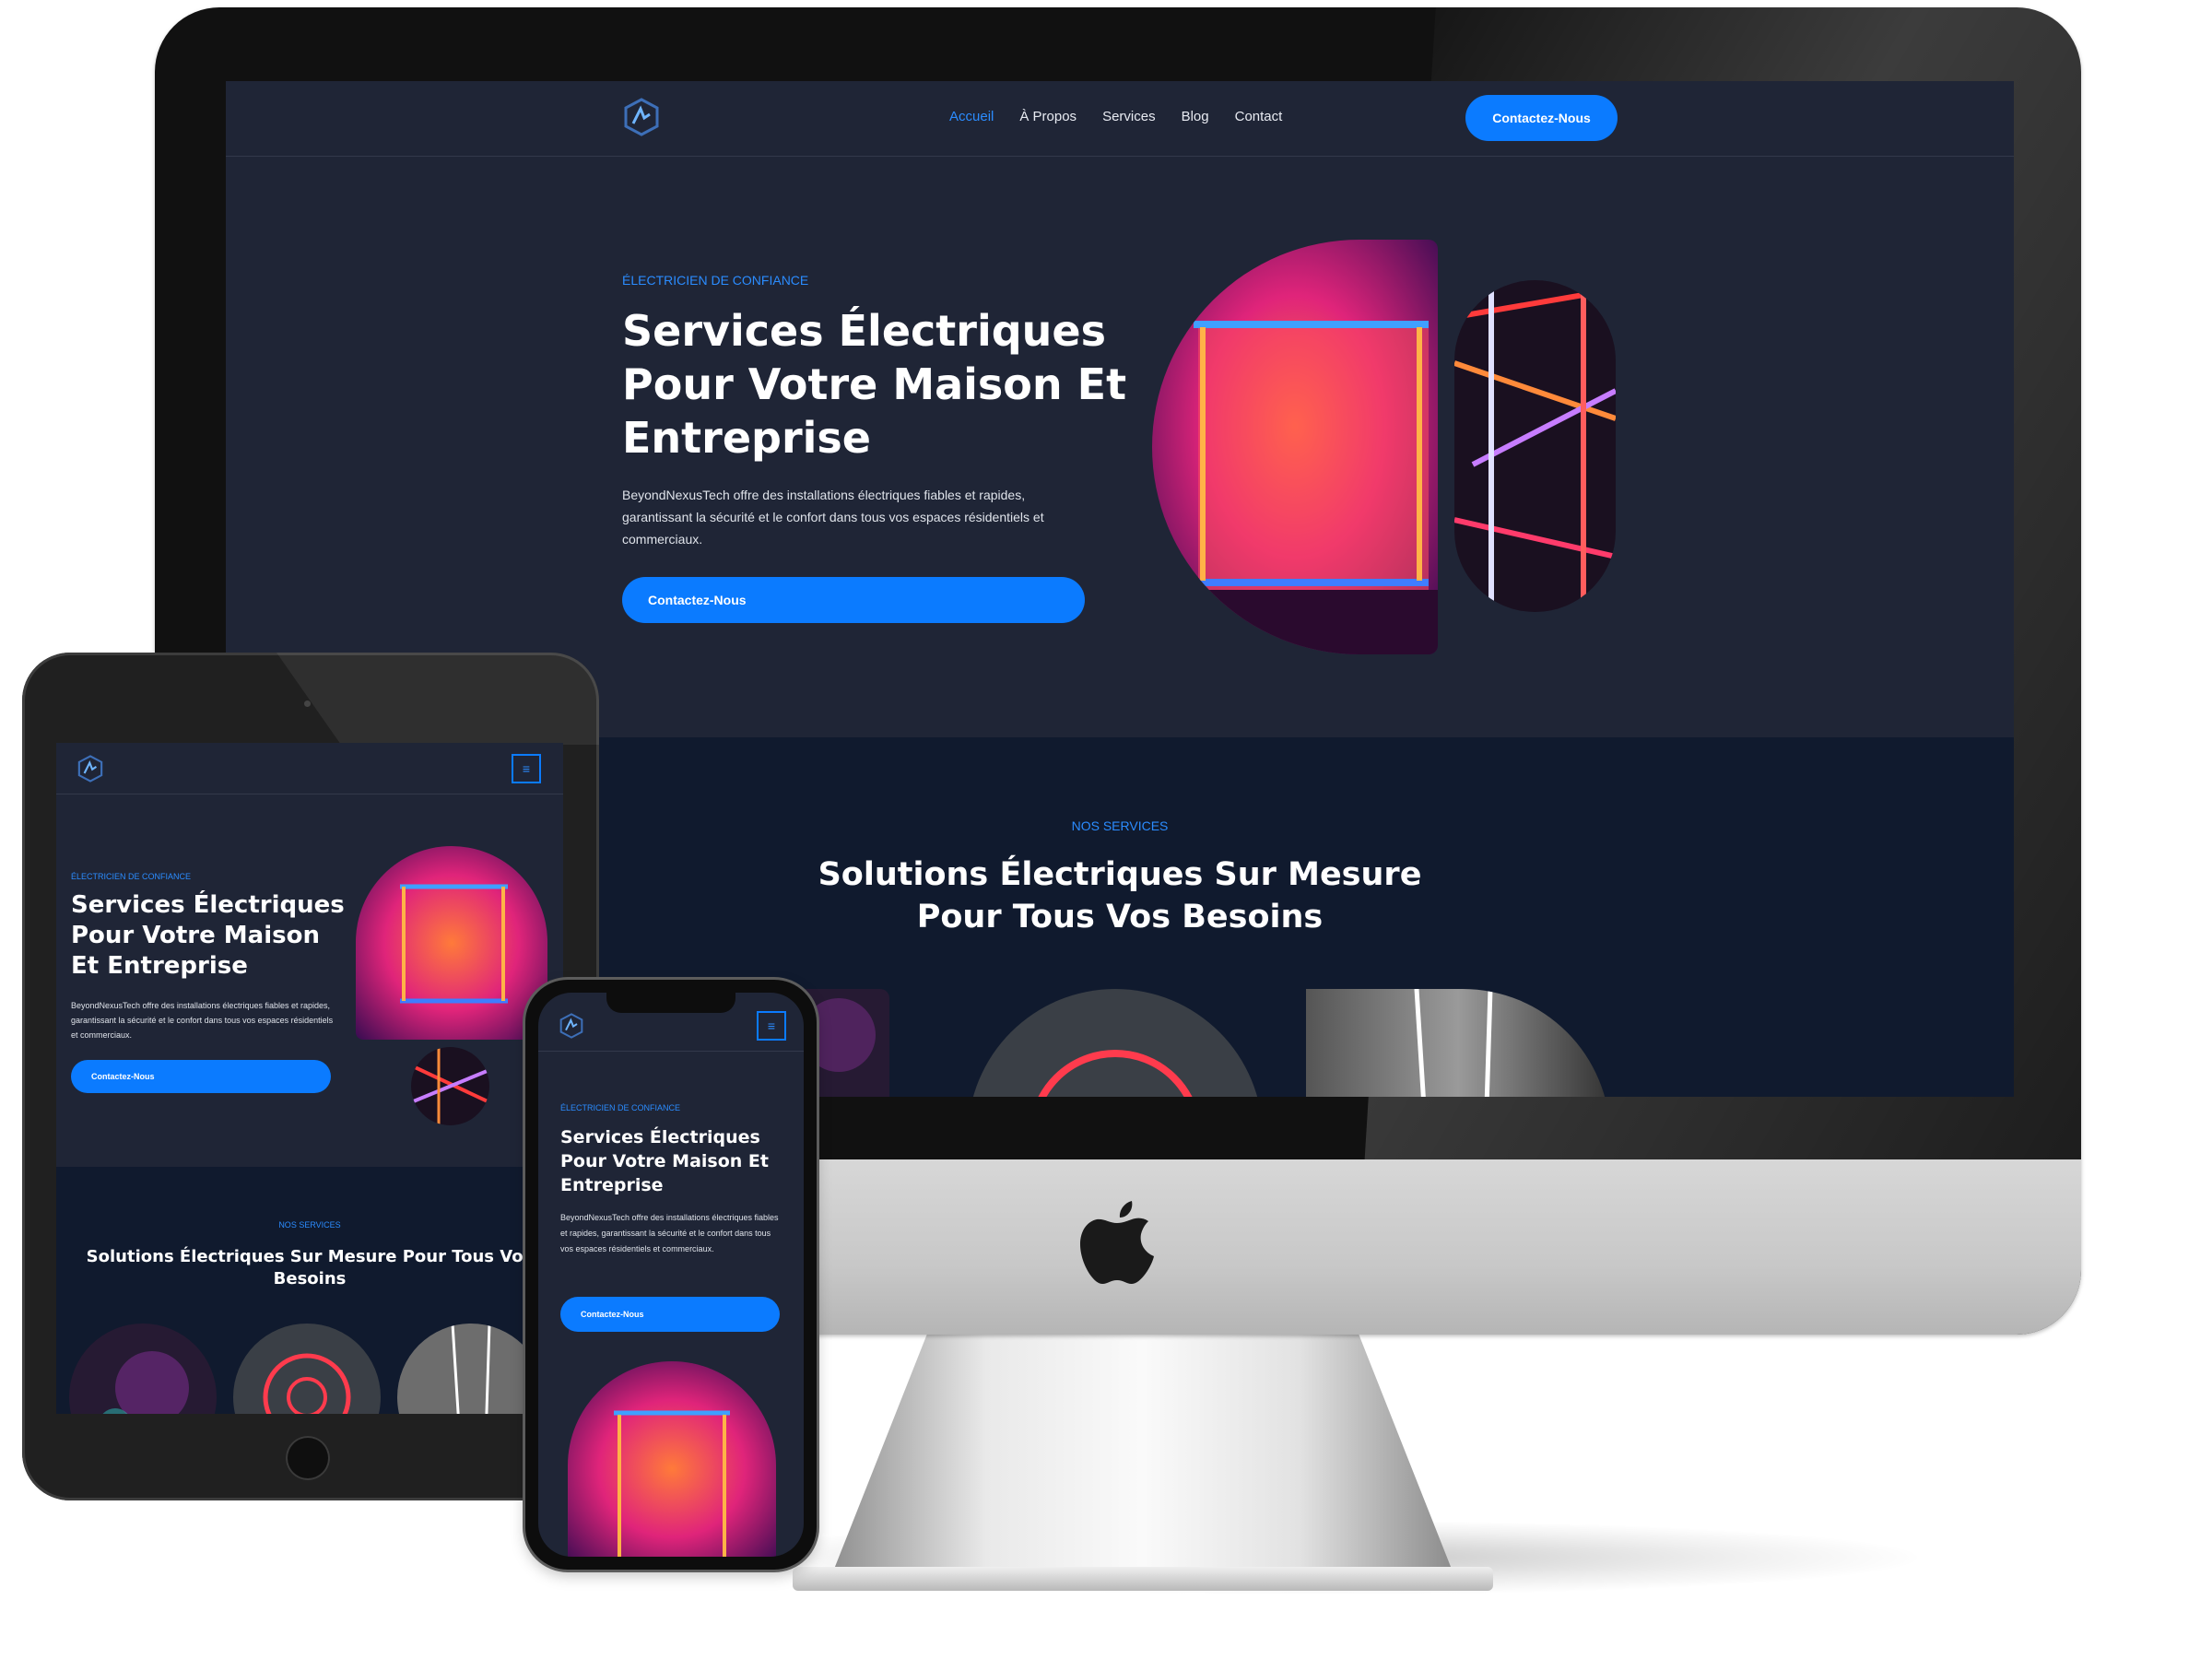  I want to click on tablet-navbar, so click(309, 768).